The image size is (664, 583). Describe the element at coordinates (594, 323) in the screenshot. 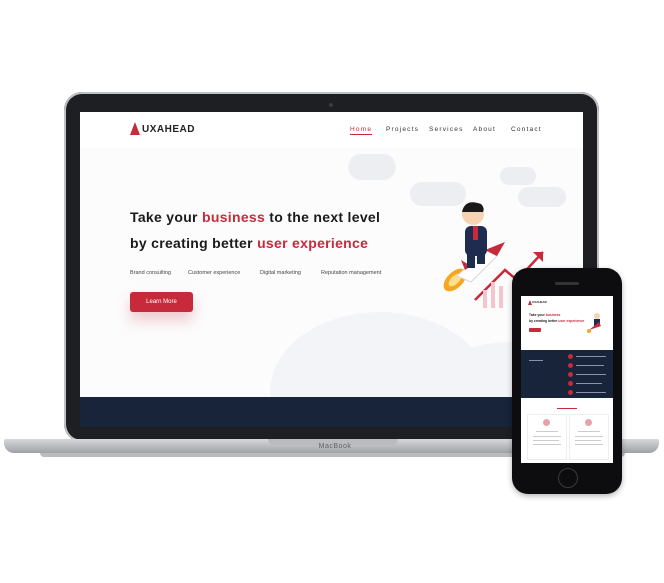

I see `phone-rocket-illustration` at that location.